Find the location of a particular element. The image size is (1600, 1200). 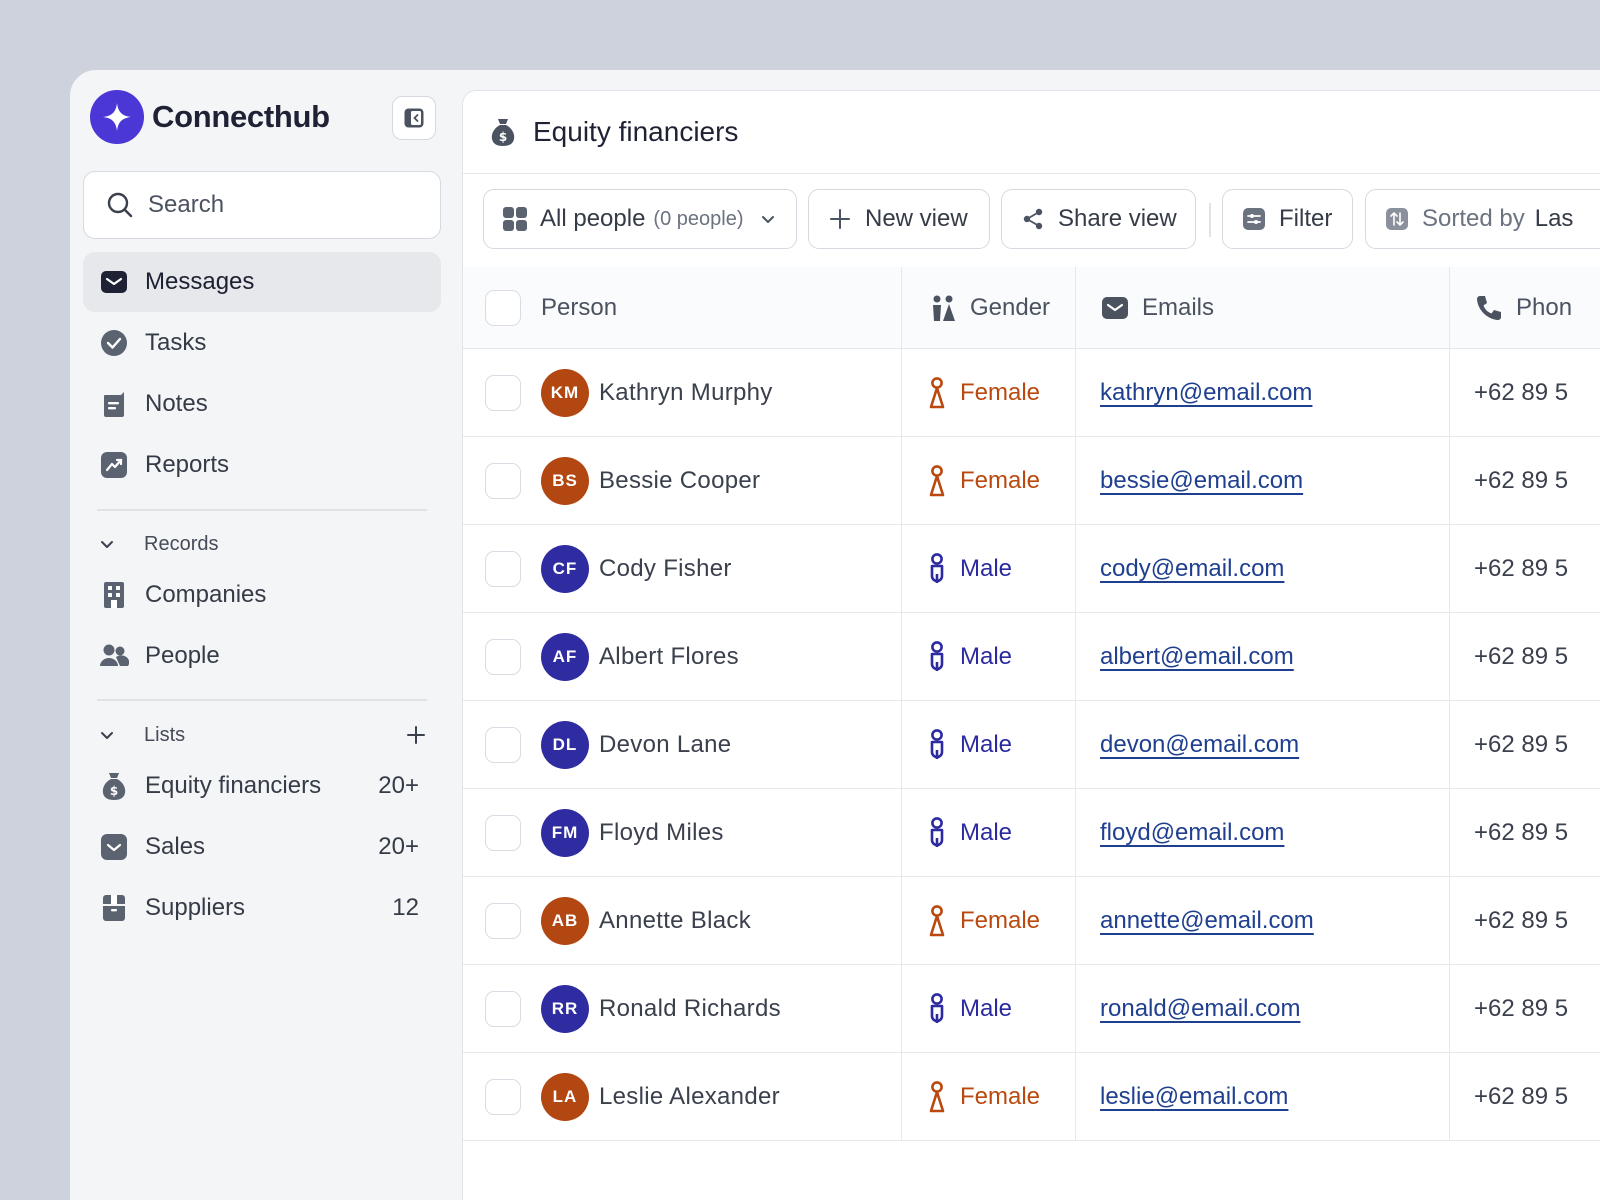

nav-item-tasks: Tasks is located at coordinates (262, 343).